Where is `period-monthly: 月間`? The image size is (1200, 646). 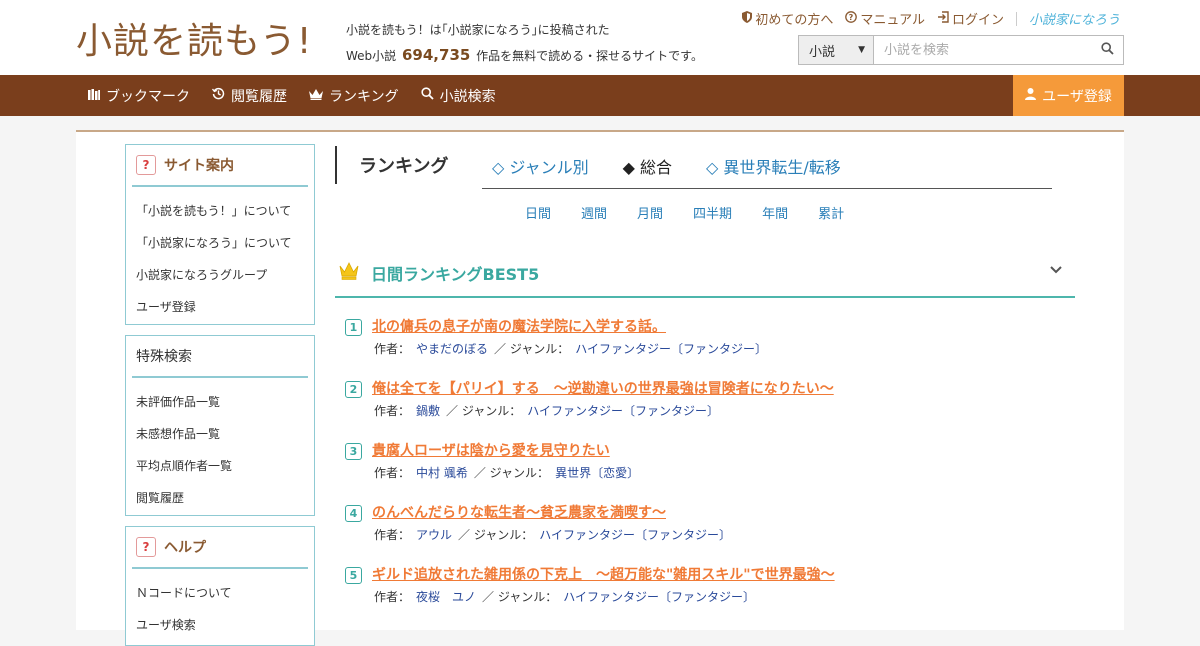 period-monthly: 月間 is located at coordinates (650, 212).